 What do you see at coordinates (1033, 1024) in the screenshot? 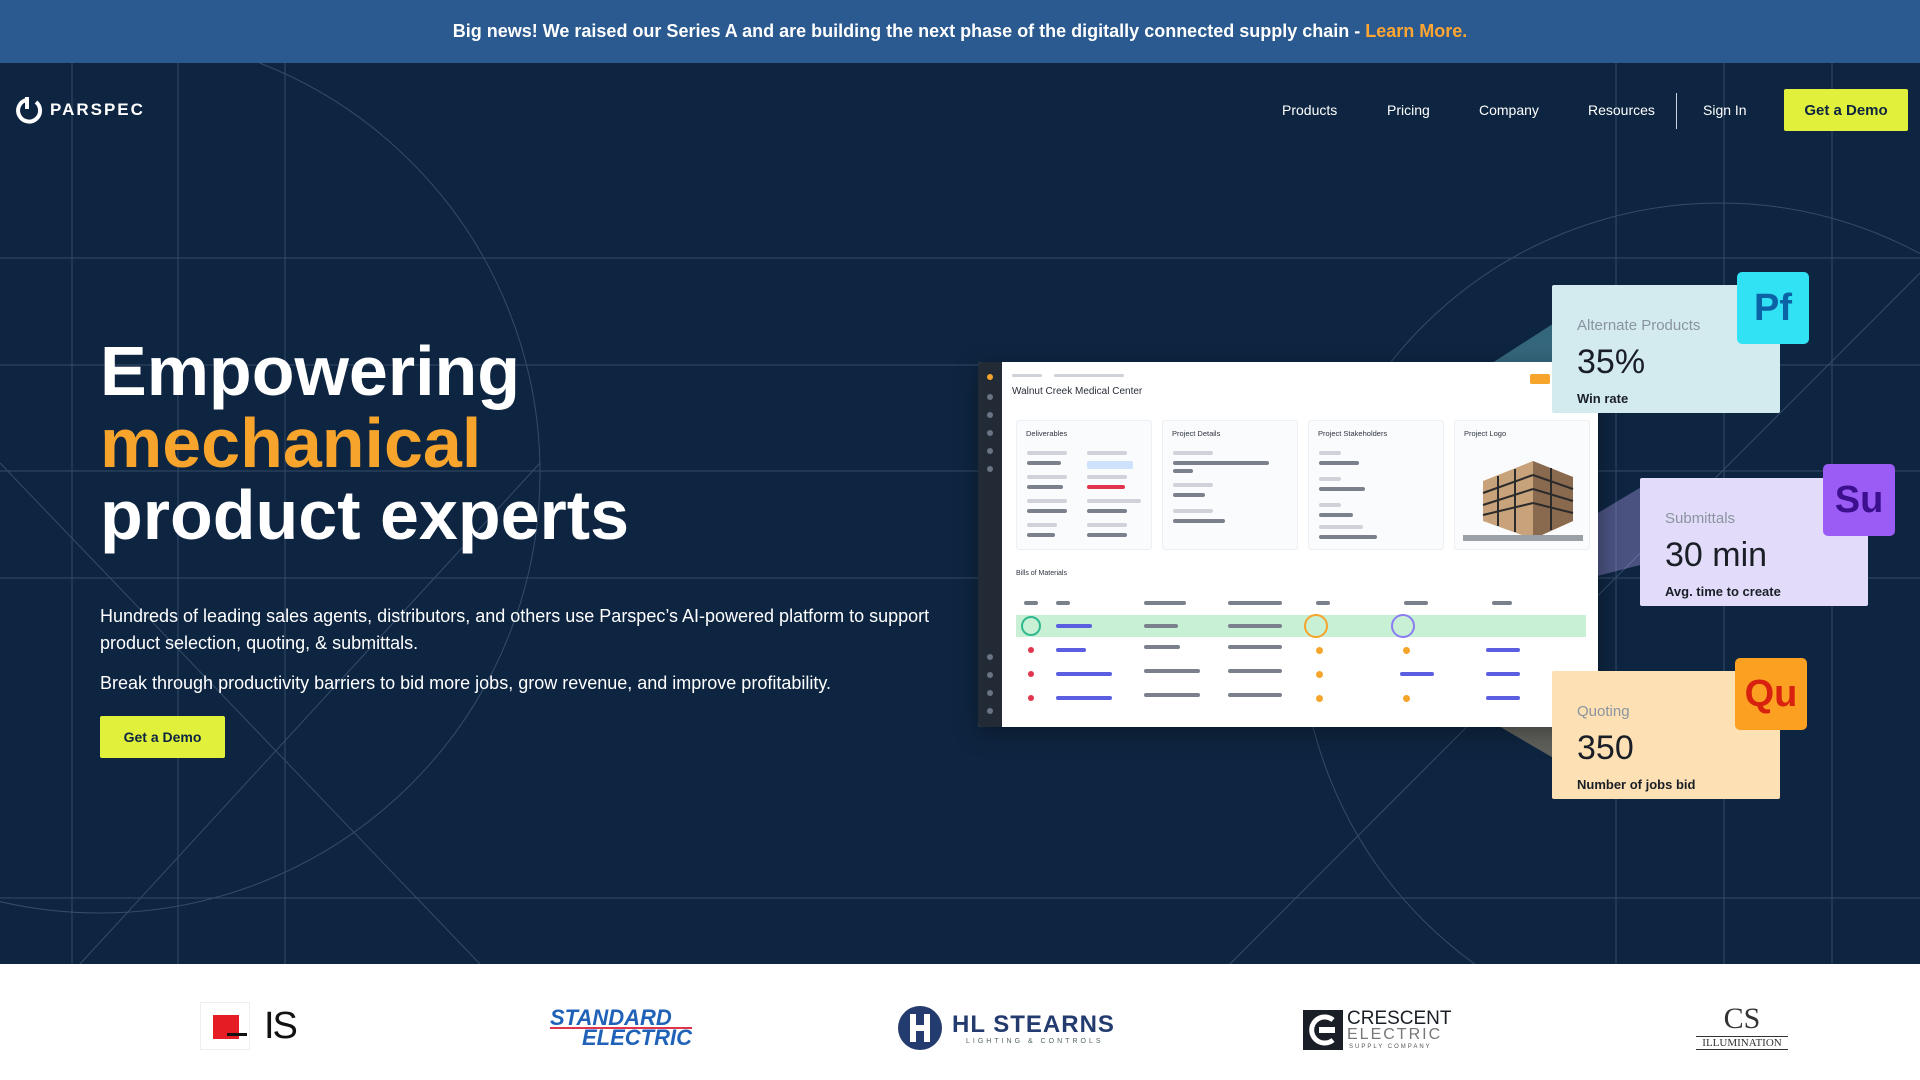
I see `hl-stearns-text: HL STEARNS` at bounding box center [1033, 1024].